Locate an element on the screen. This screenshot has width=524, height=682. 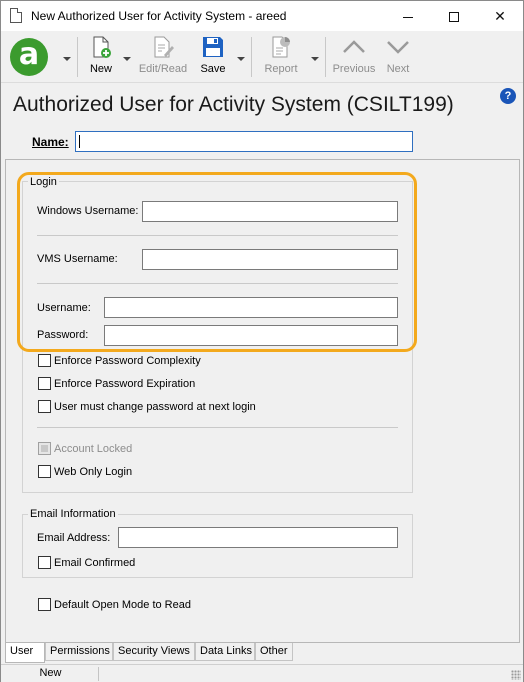
tab-data-links: Data Links is located at coordinates (225, 652).